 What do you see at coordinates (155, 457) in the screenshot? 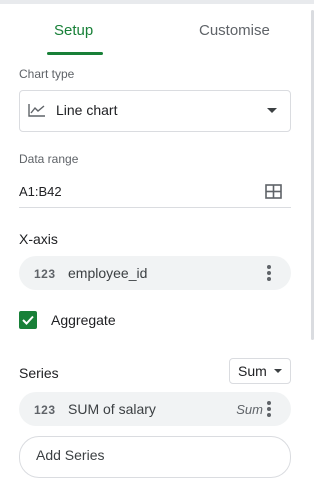
I see `add-series-button: Add Series` at bounding box center [155, 457].